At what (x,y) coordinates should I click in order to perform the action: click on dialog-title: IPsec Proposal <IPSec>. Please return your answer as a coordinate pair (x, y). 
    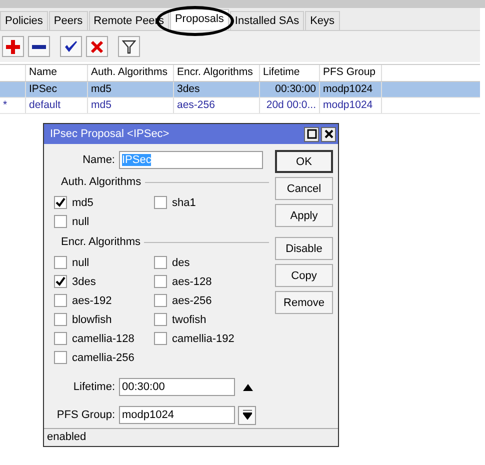
    Looking at the image, I should click on (110, 134).